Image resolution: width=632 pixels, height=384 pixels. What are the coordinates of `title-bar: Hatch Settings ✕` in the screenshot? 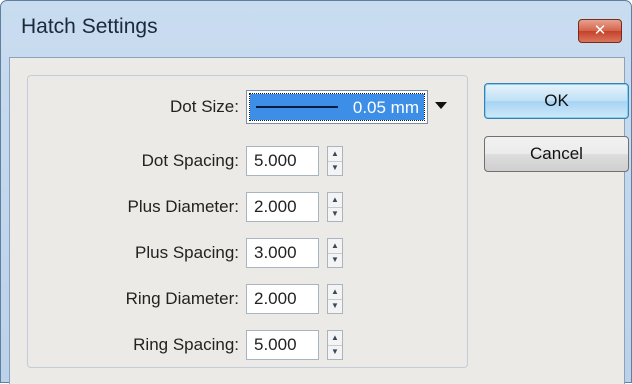 It's located at (316, 29).